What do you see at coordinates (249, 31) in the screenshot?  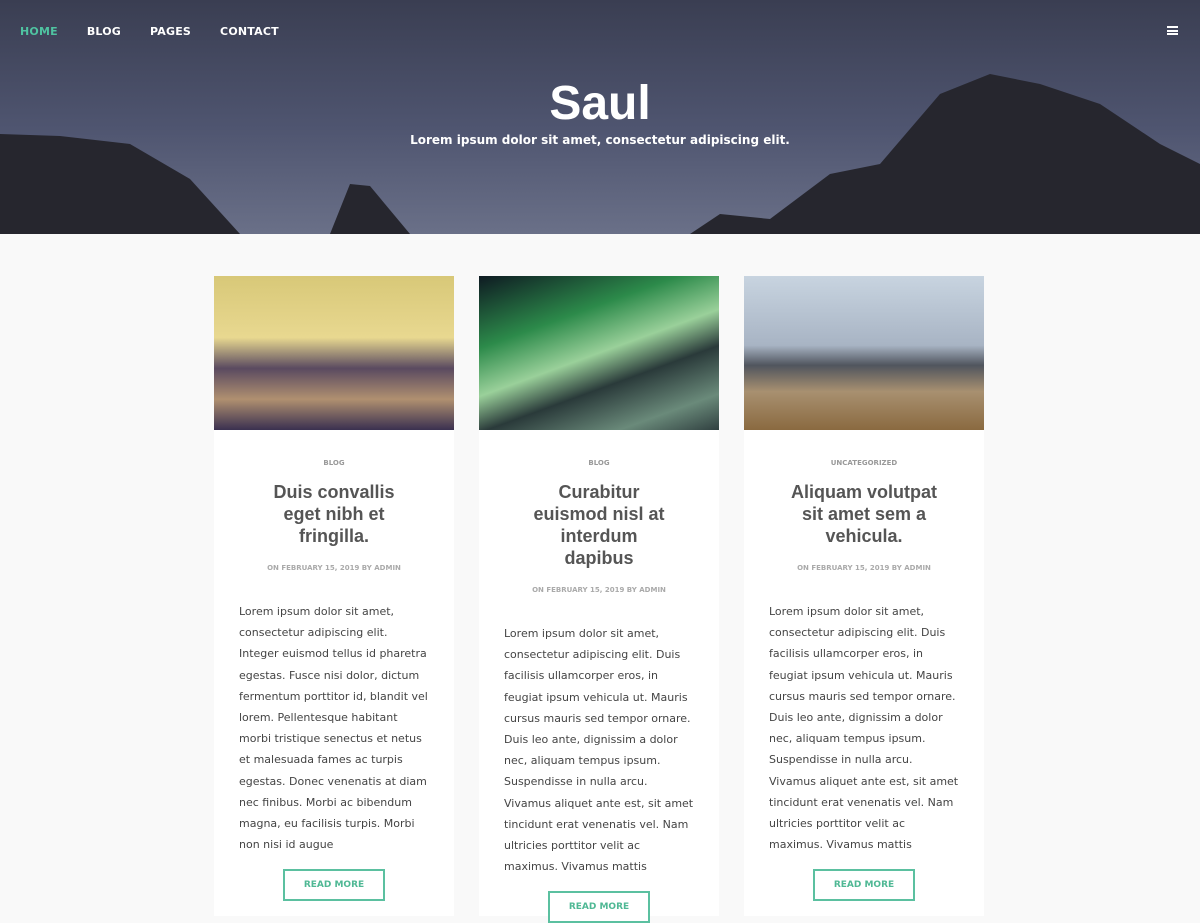 I see `nav-contact: CONTACT` at bounding box center [249, 31].